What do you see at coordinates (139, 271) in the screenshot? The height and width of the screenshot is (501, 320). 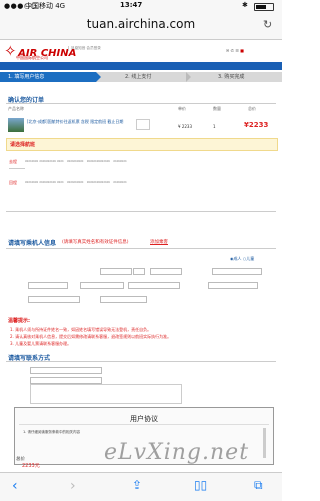 I see `gender-select` at bounding box center [139, 271].